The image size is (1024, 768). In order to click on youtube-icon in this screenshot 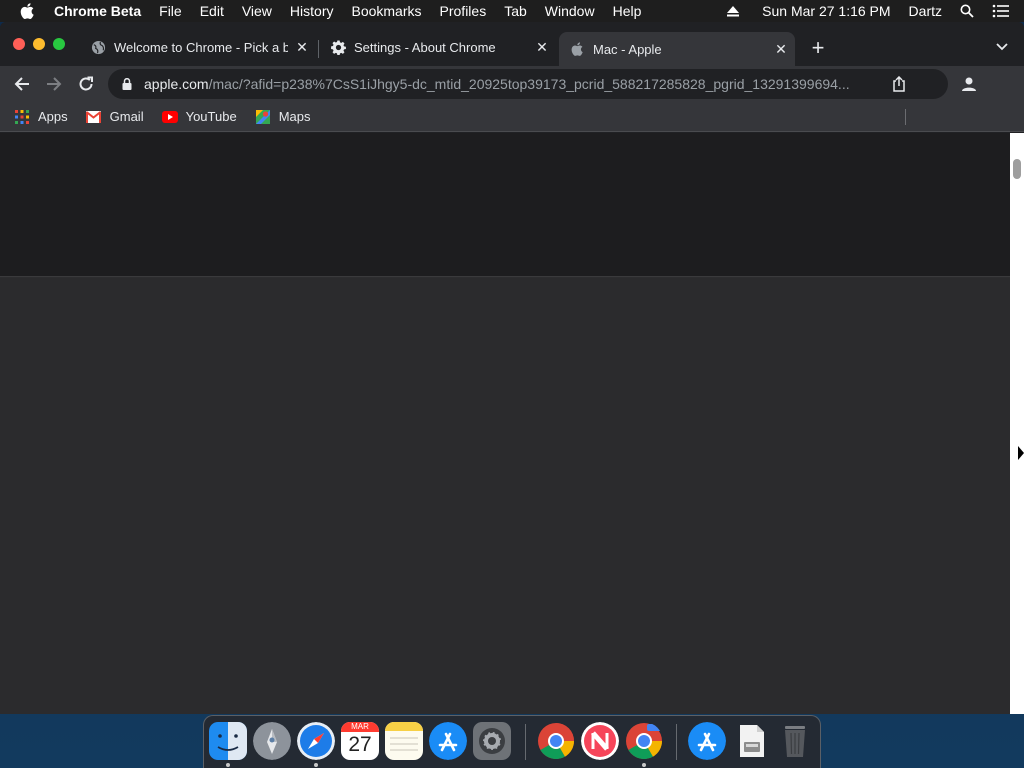, I will do `click(169, 117)`.